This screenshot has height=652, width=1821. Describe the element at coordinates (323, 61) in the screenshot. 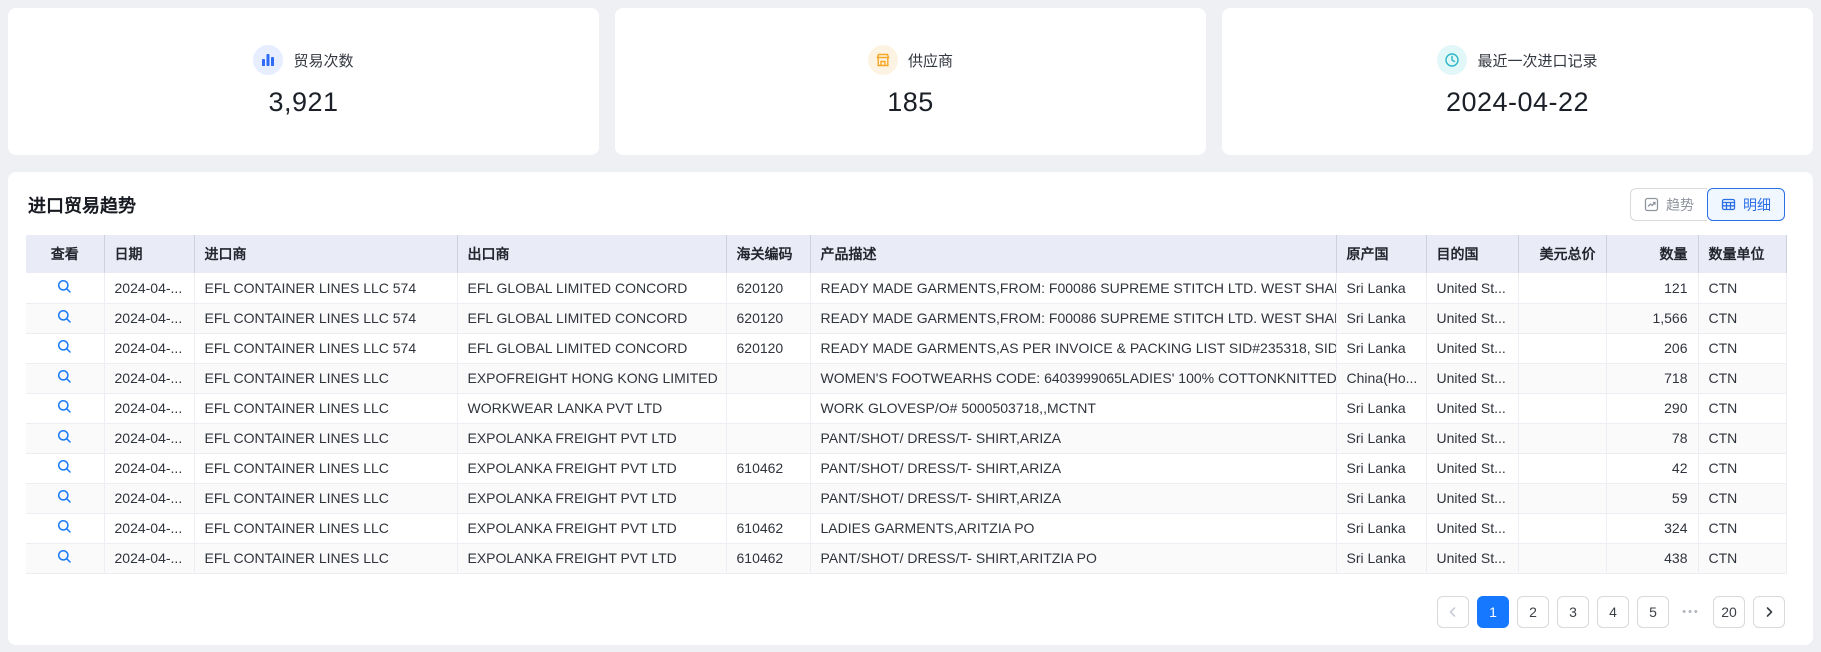

I see `stat-label: 贸易次数` at that location.